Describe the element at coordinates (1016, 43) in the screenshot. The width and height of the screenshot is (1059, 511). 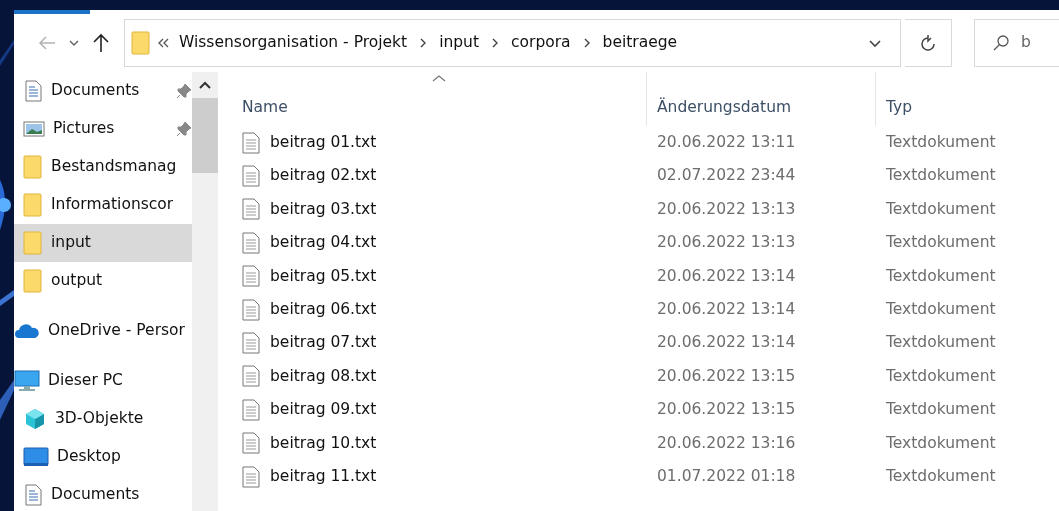
I see `search-box: b` at that location.